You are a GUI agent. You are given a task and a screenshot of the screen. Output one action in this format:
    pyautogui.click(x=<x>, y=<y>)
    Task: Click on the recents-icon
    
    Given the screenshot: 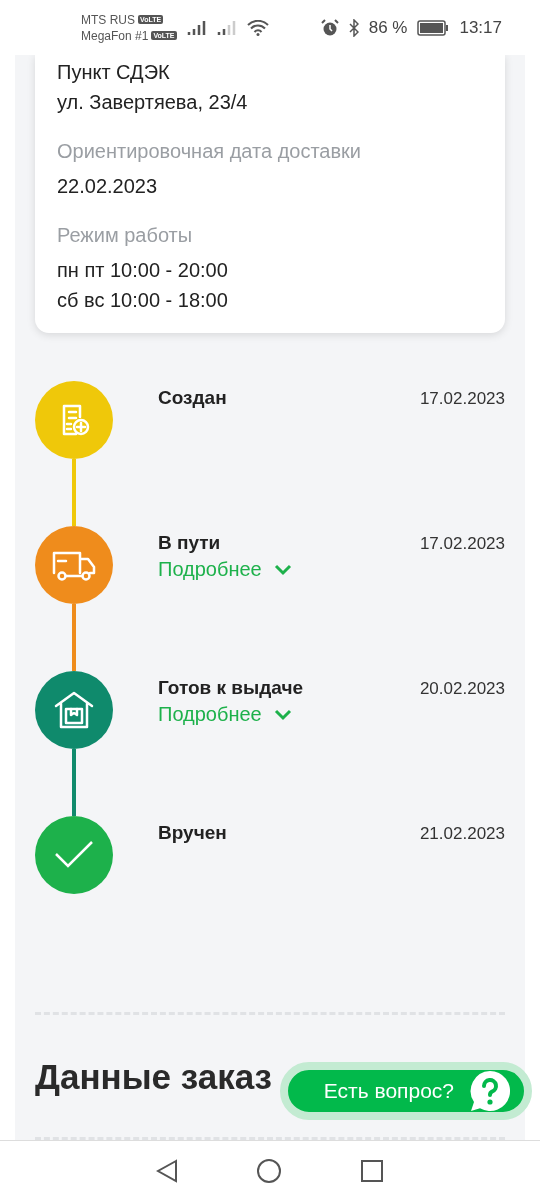 What is the action you would take?
    pyautogui.click(x=372, y=1170)
    